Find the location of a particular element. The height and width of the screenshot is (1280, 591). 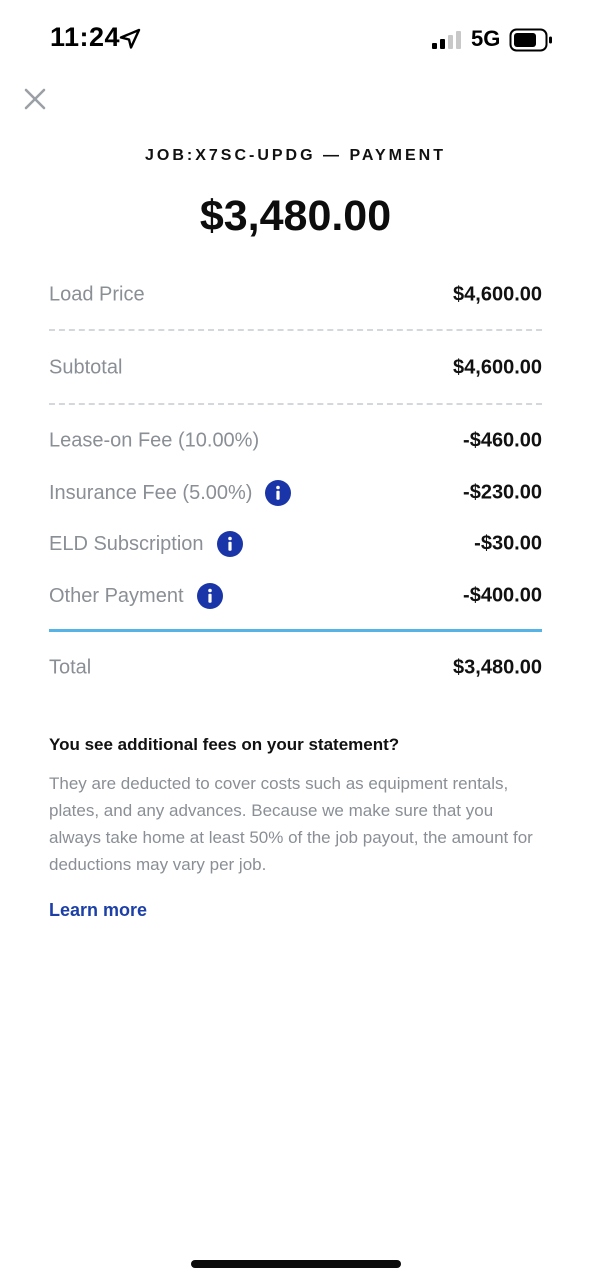

battery-icon is located at coordinates (530, 40).